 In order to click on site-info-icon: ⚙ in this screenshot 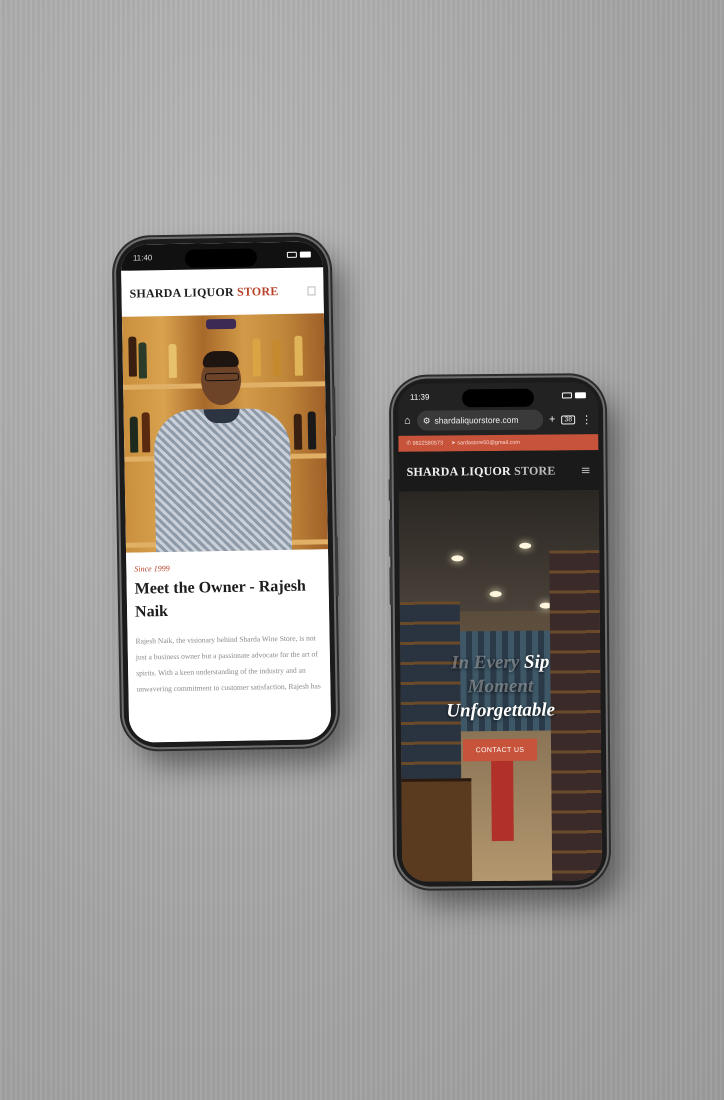, I will do `click(427, 420)`.